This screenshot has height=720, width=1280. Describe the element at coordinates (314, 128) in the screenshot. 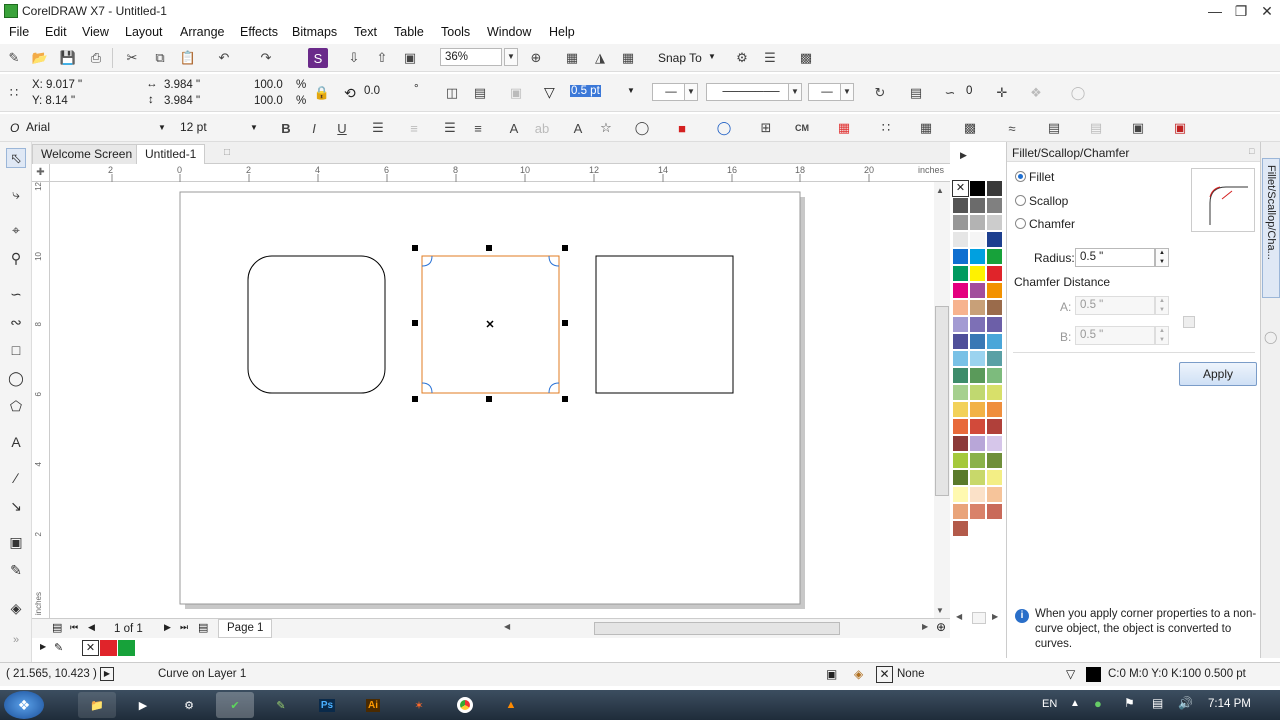

I see `italic-icon: I` at that location.